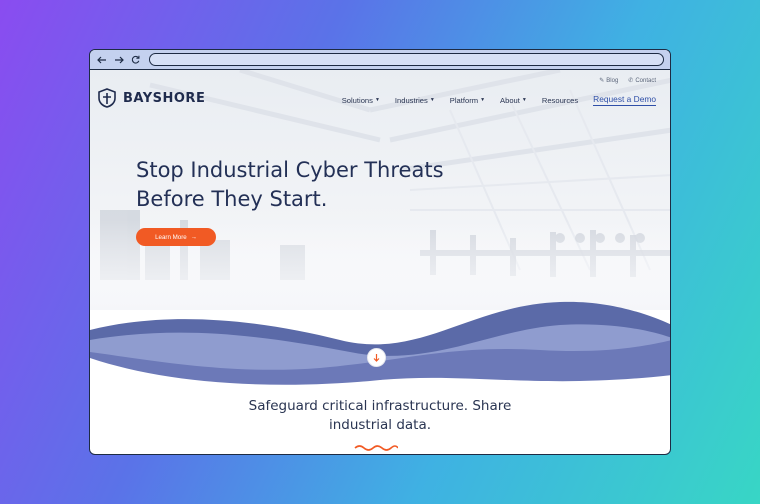 Image resolution: width=760 pixels, height=504 pixels. I want to click on blog-icon: ✎, so click(602, 81).